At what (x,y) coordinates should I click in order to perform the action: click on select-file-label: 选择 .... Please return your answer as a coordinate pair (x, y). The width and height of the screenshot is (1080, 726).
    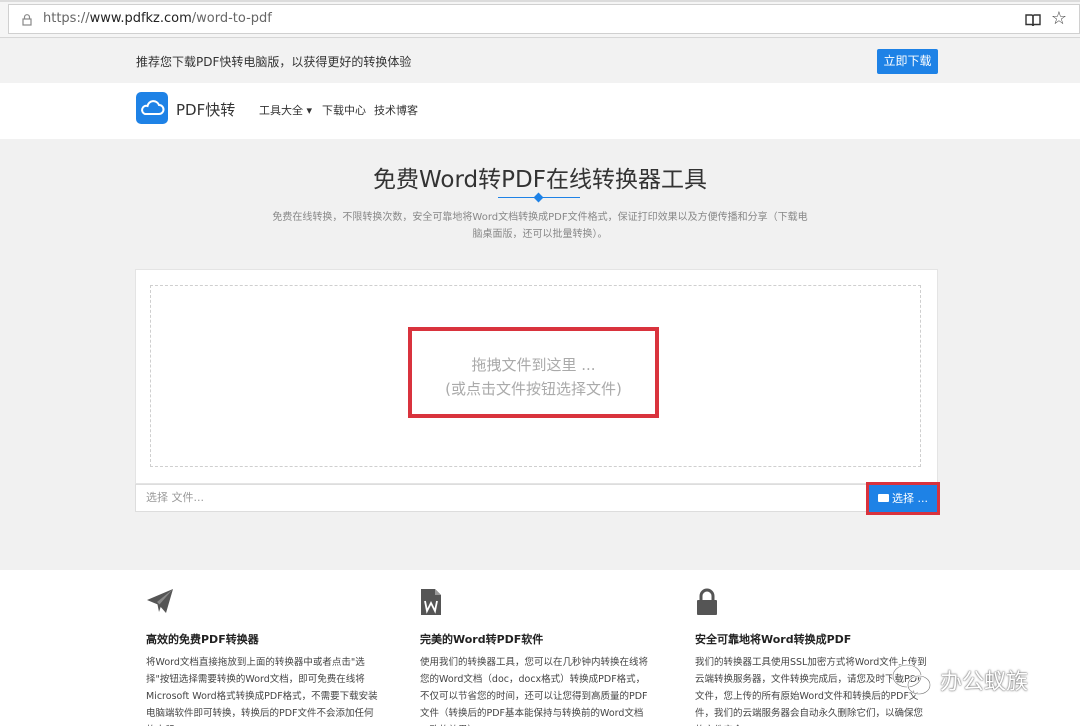
    Looking at the image, I should click on (910, 498).